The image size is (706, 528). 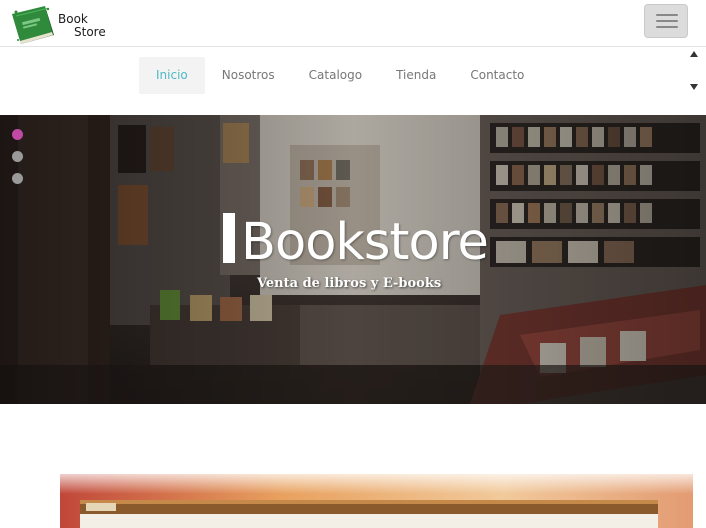 I want to click on hamburger-icon, so click(x=667, y=15).